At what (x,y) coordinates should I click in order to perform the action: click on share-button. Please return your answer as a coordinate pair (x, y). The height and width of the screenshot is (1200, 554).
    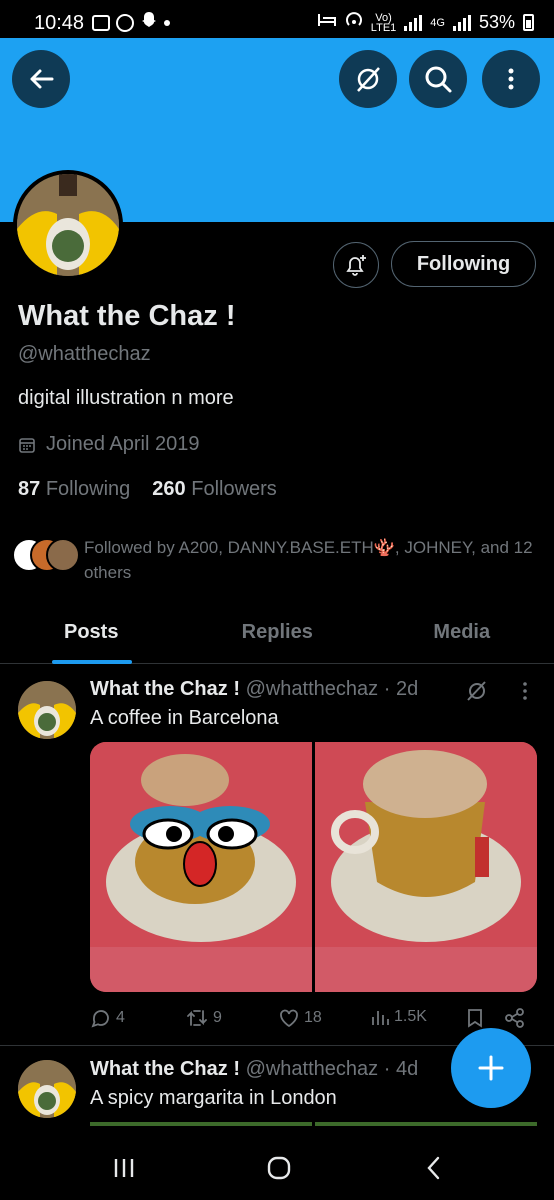
    Looking at the image, I should click on (515, 1018).